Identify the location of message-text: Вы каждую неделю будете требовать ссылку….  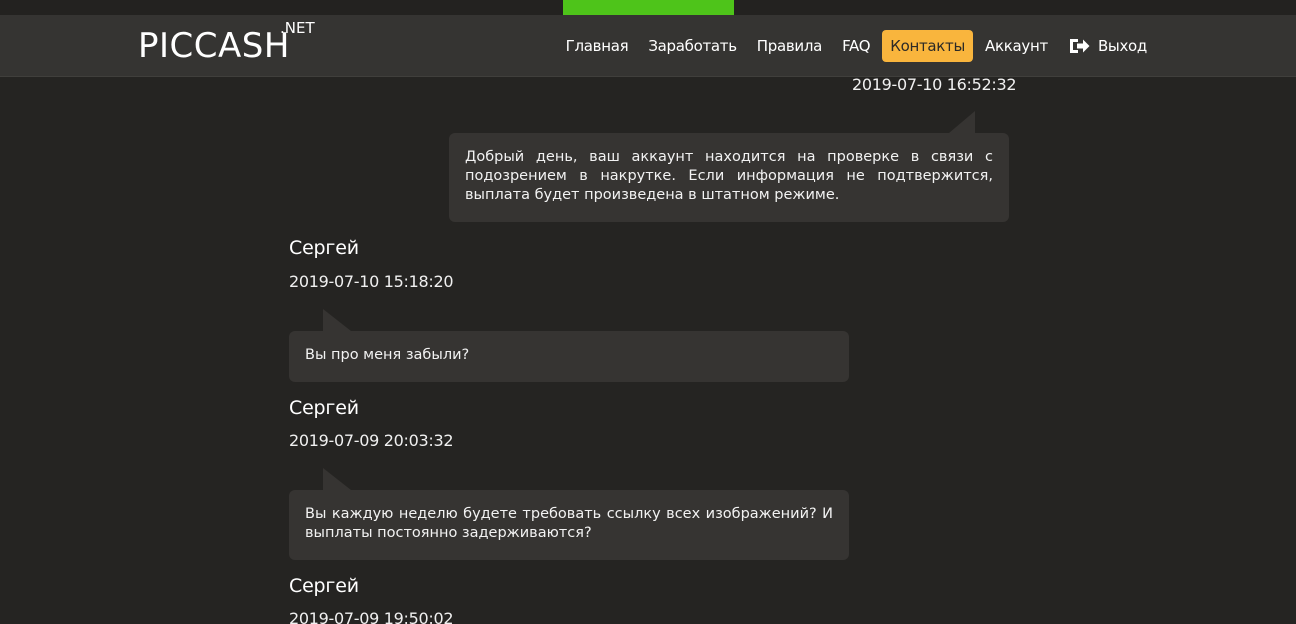
(569, 523).